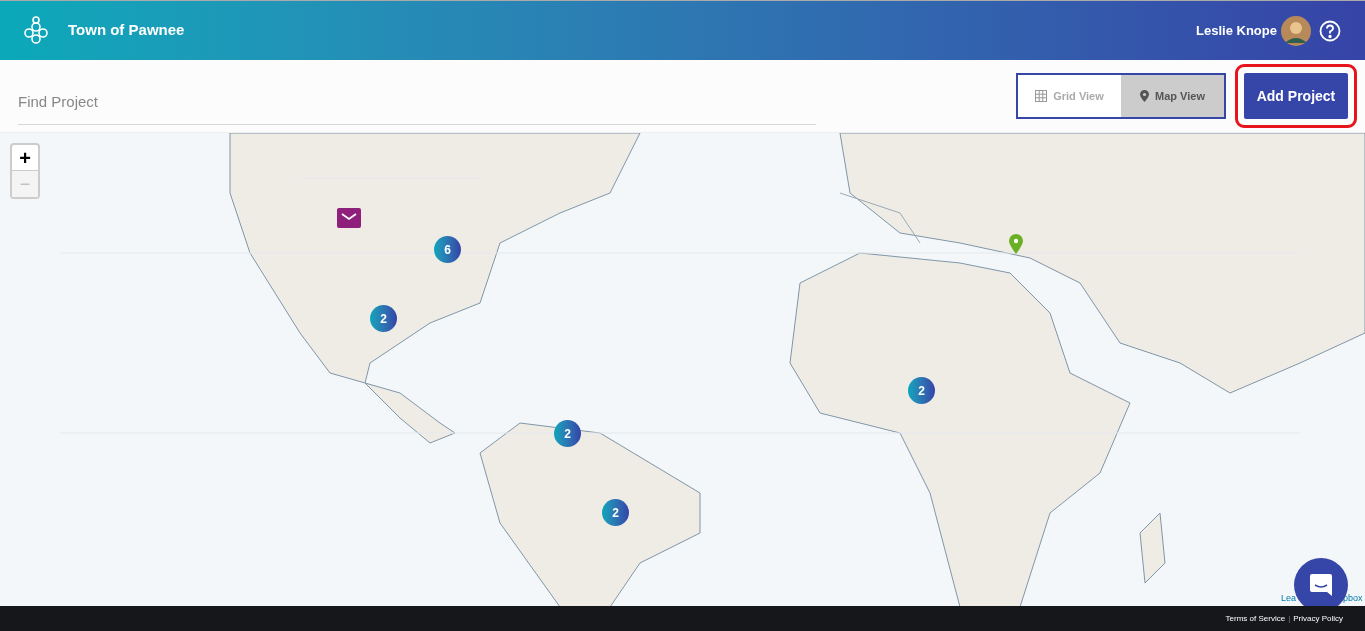 Image resolution: width=1365 pixels, height=631 pixels. Describe the element at coordinates (126, 30) in the screenshot. I see `app-title: Town of Pawnee` at that location.